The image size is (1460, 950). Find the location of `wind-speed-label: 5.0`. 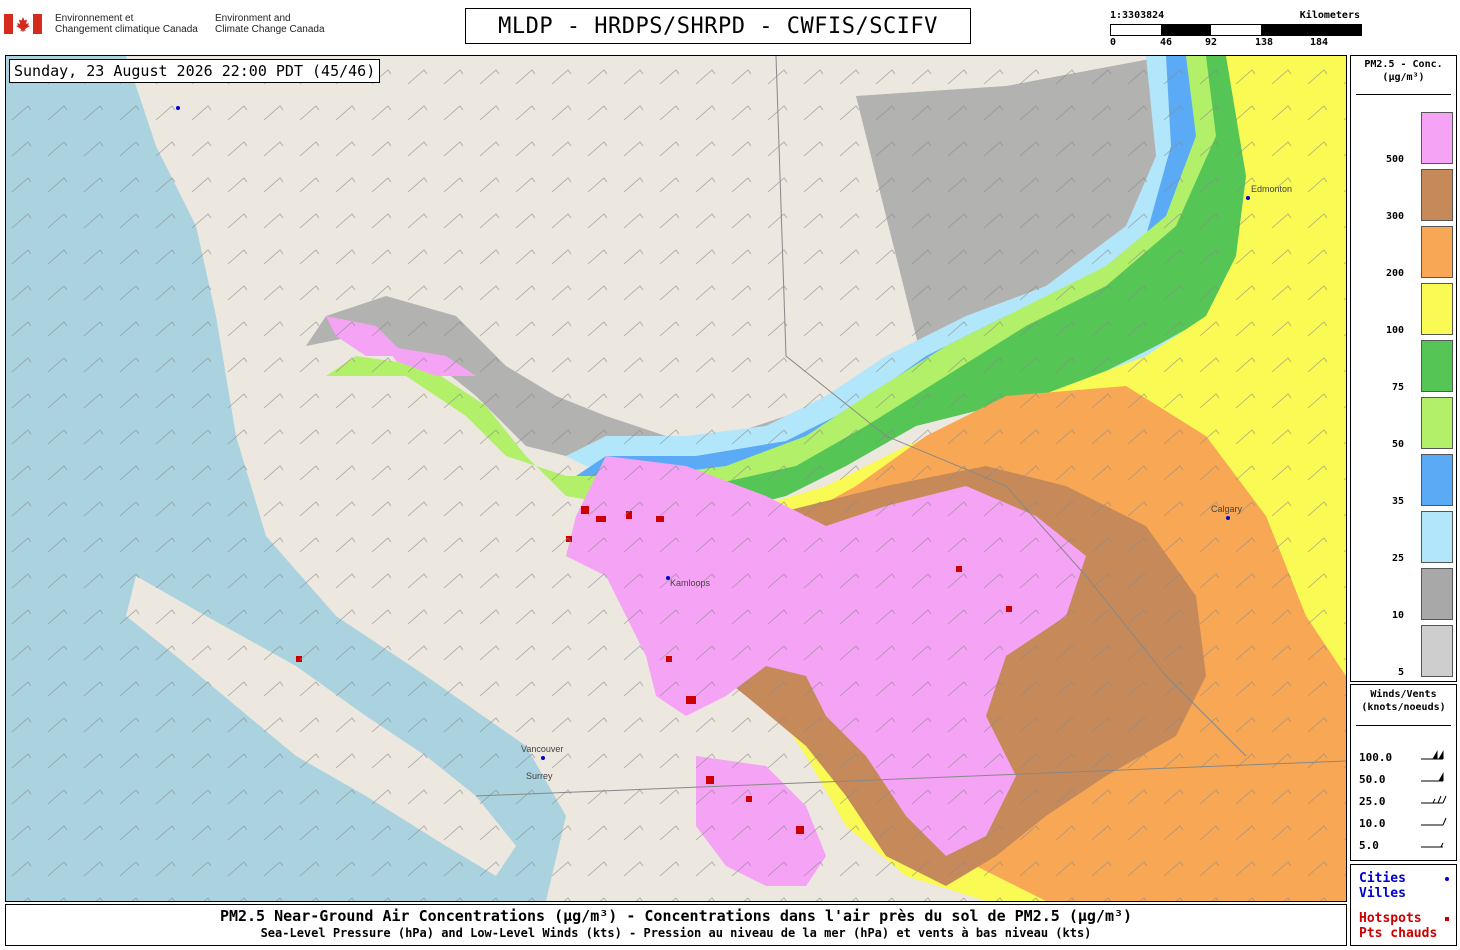

wind-speed-label: 5.0 is located at coordinates (1369, 845).